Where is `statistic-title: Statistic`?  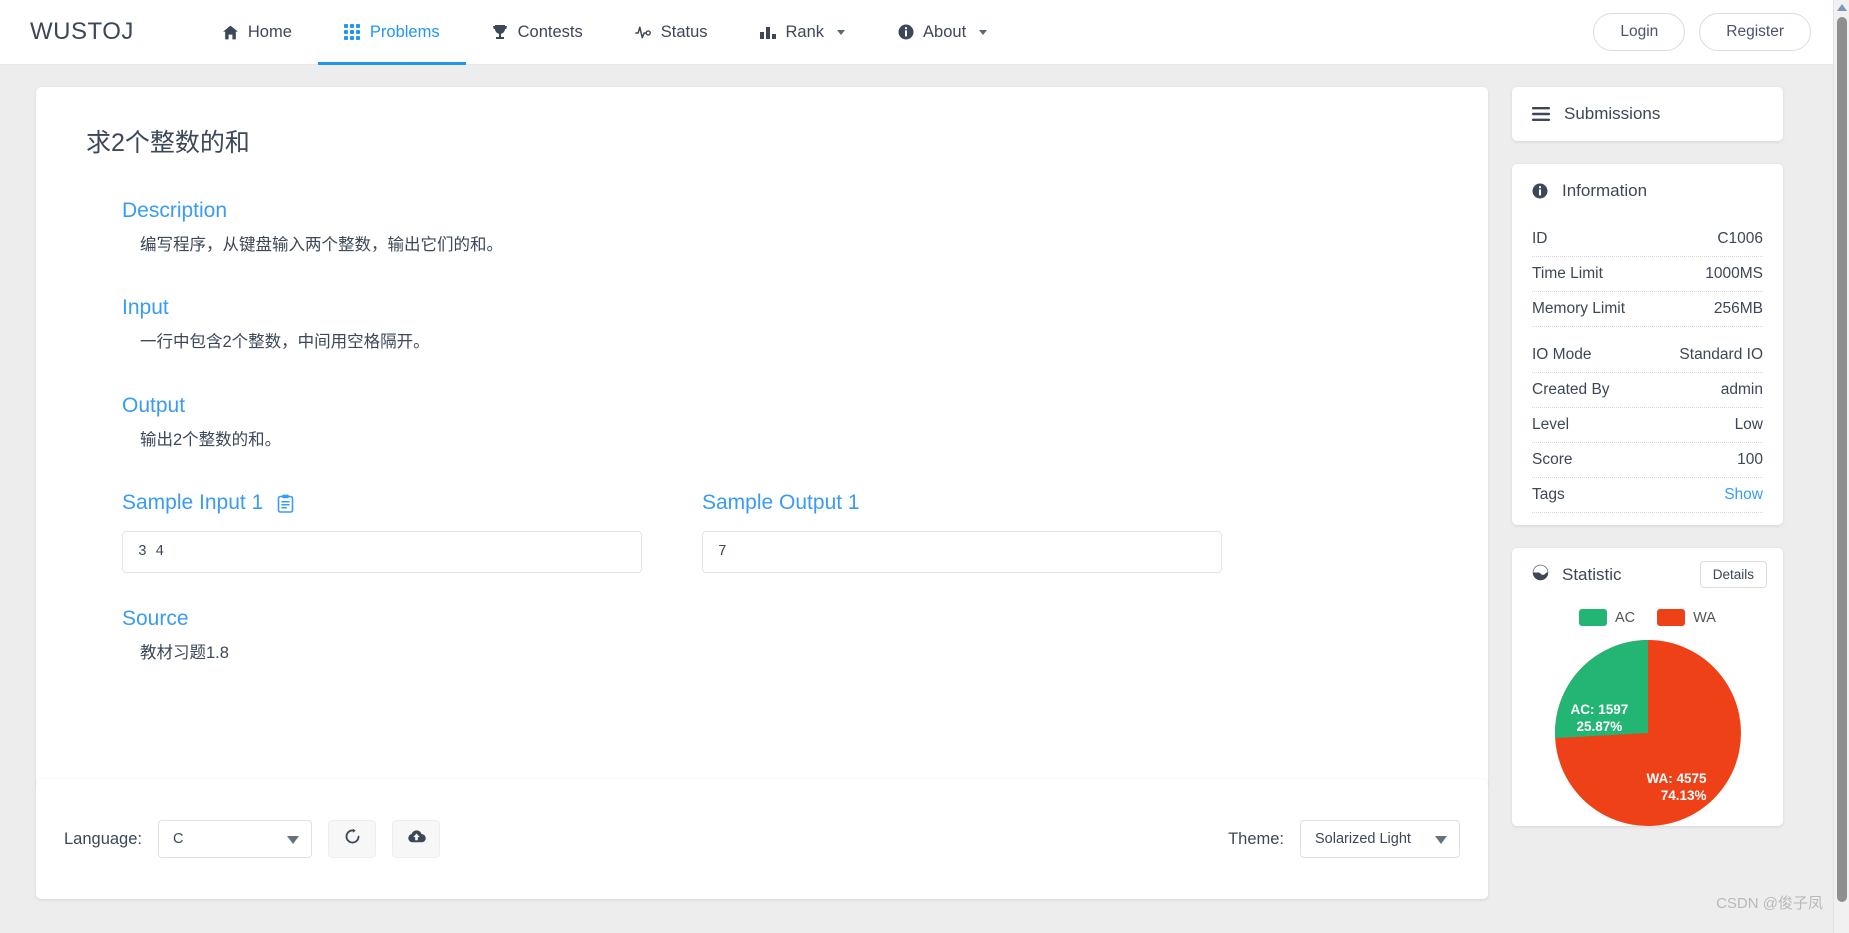 statistic-title: Statistic is located at coordinates (1592, 574).